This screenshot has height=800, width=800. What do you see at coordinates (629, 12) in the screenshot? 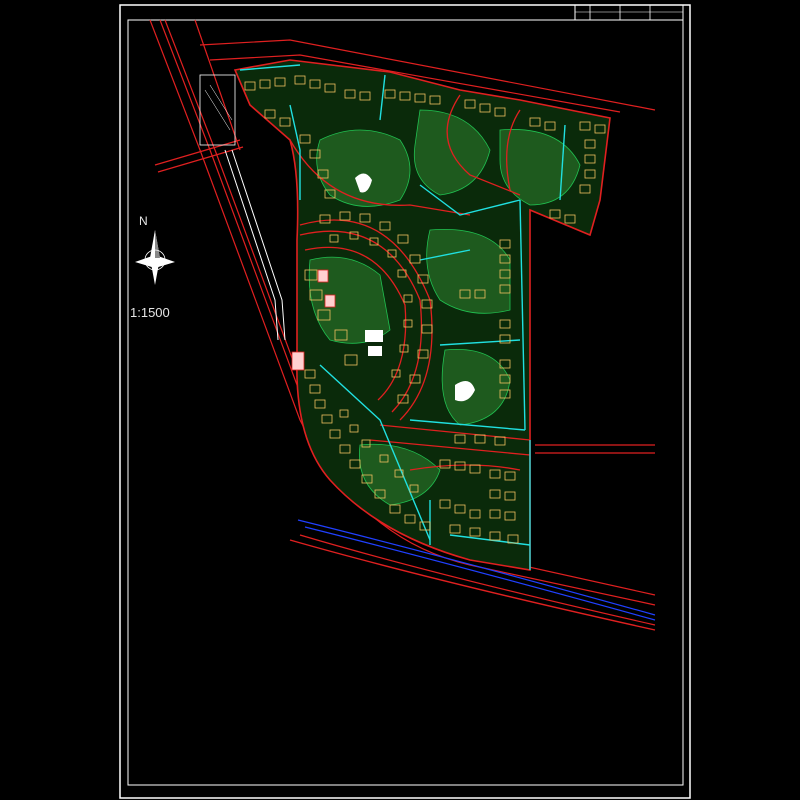
I see `title-block` at bounding box center [629, 12].